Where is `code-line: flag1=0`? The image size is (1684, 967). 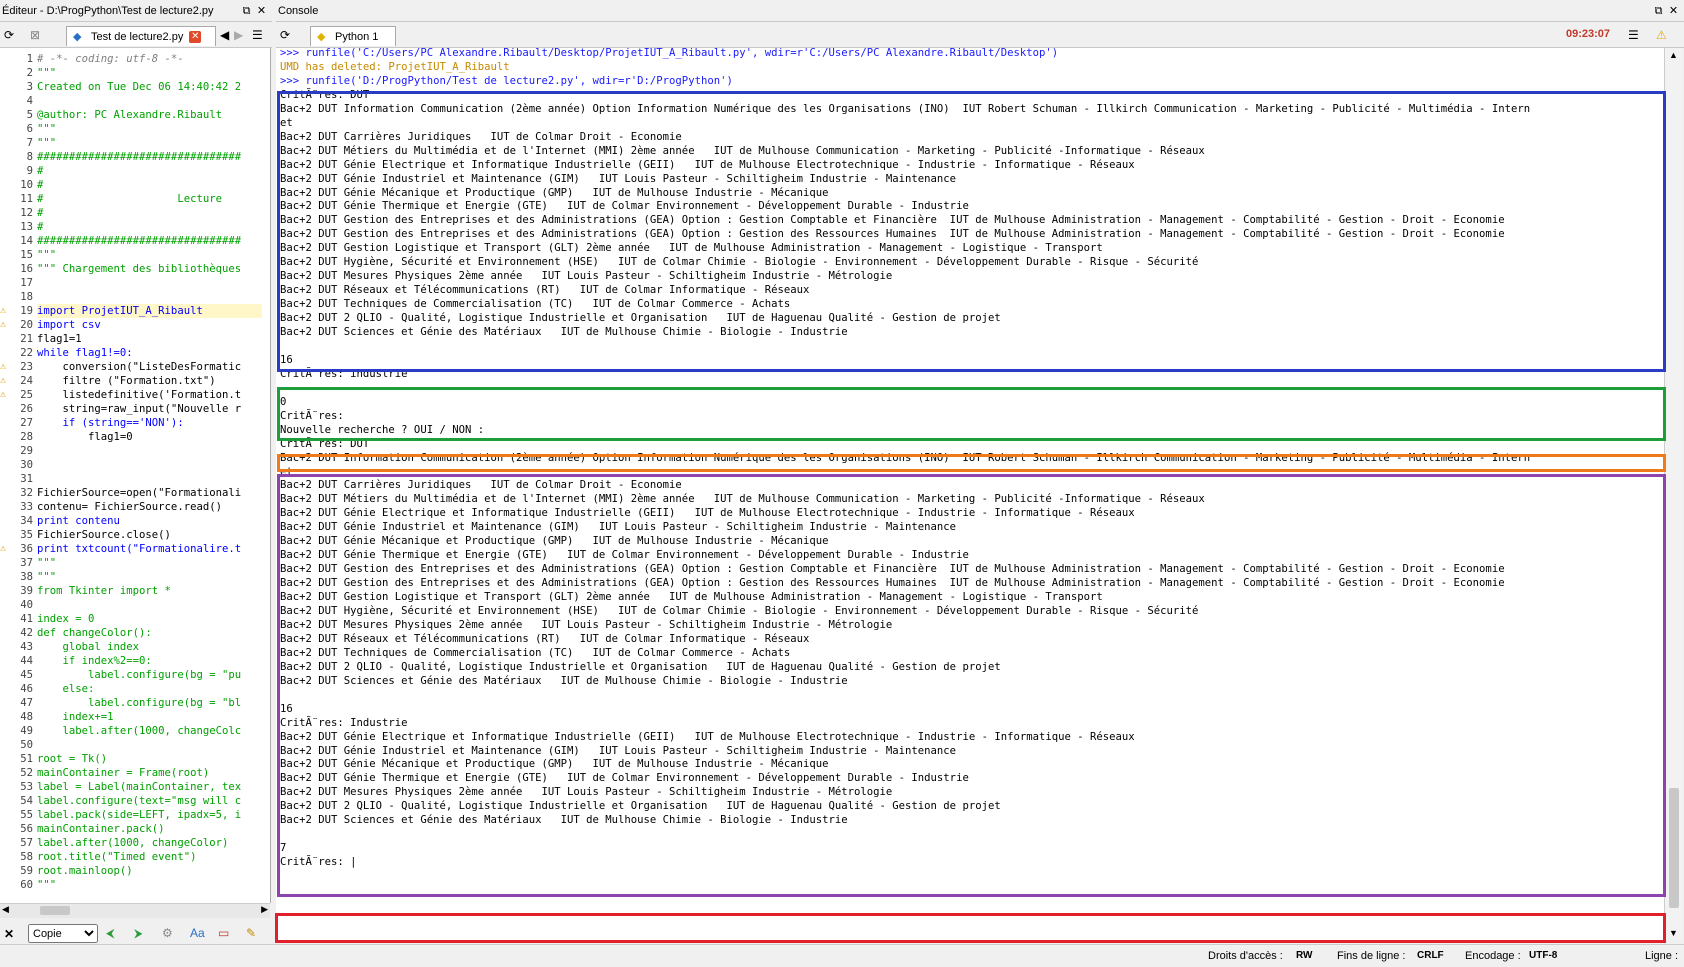
code-line: flag1=0 is located at coordinates (85, 437).